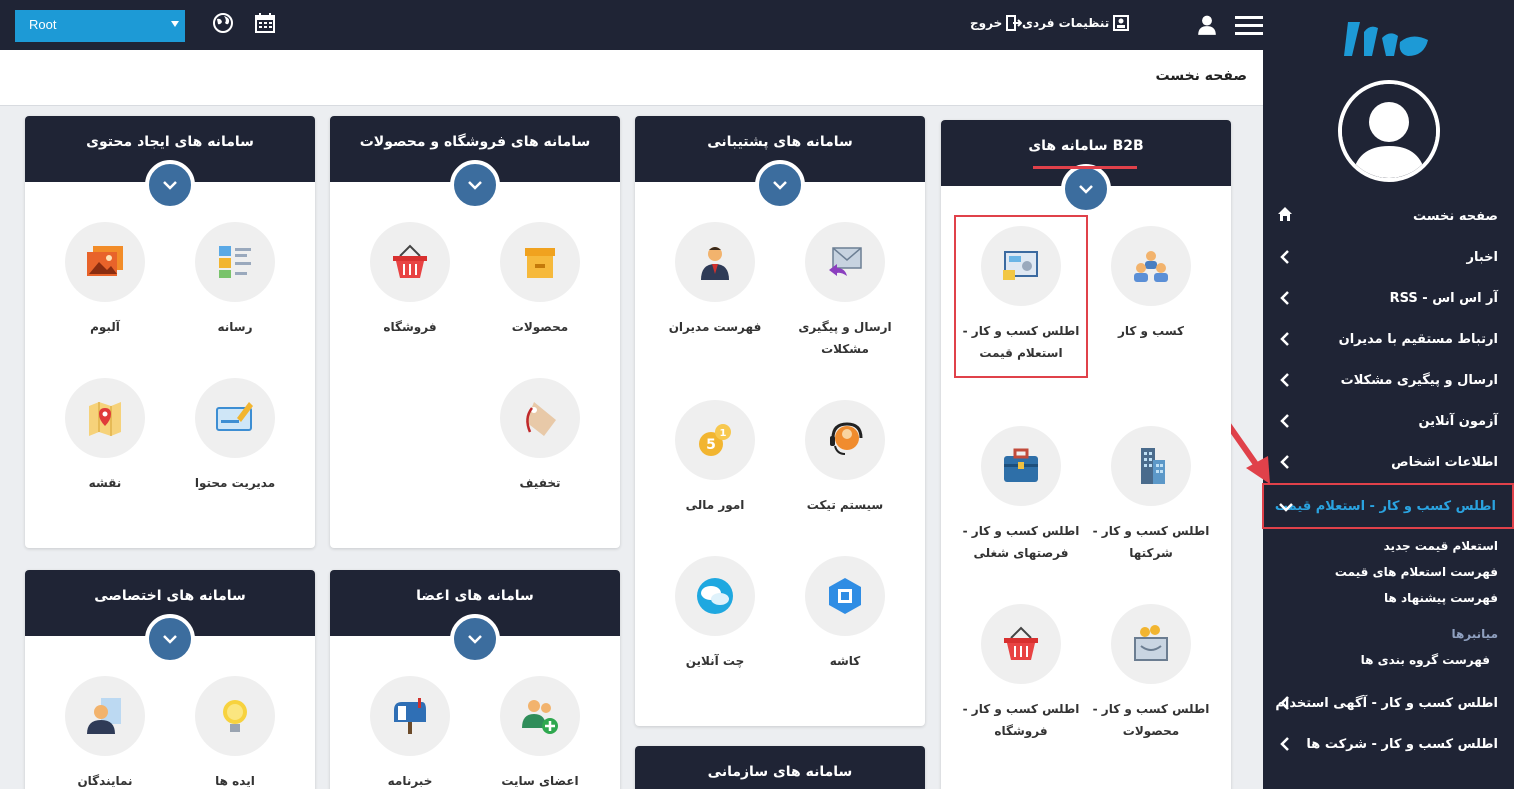  I want to click on tile-label: ارسال و پیگیری مشکلات, so click(845, 338).